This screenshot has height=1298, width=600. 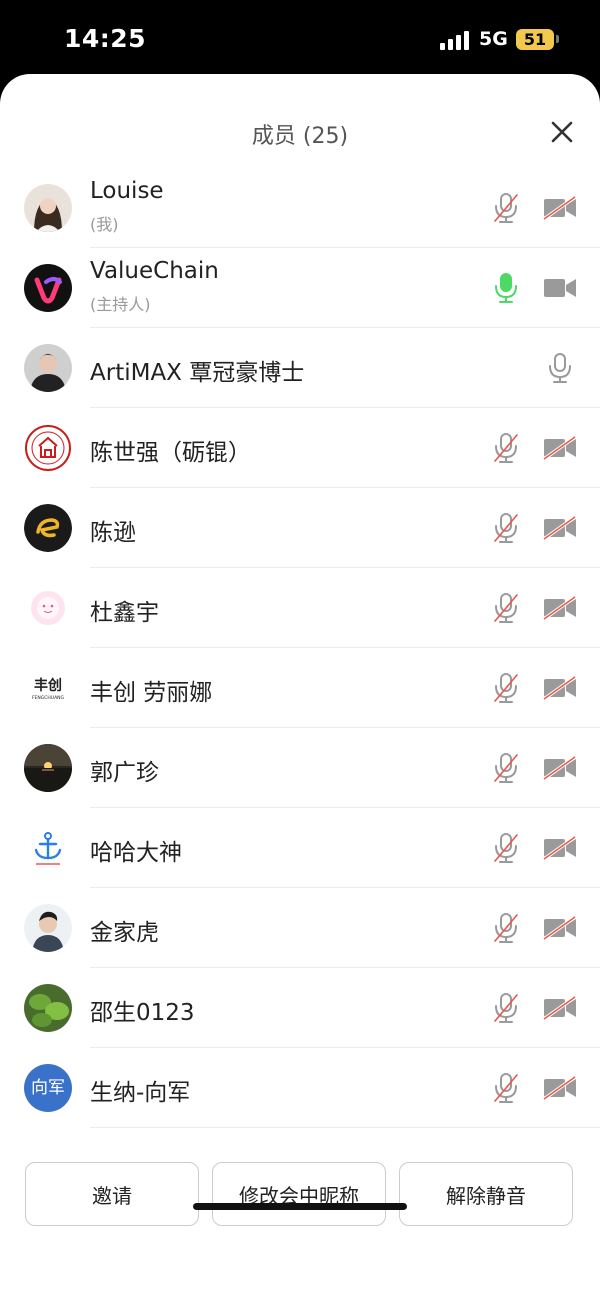 I want to click on svg-text: 丰创, so click(x=48, y=685).